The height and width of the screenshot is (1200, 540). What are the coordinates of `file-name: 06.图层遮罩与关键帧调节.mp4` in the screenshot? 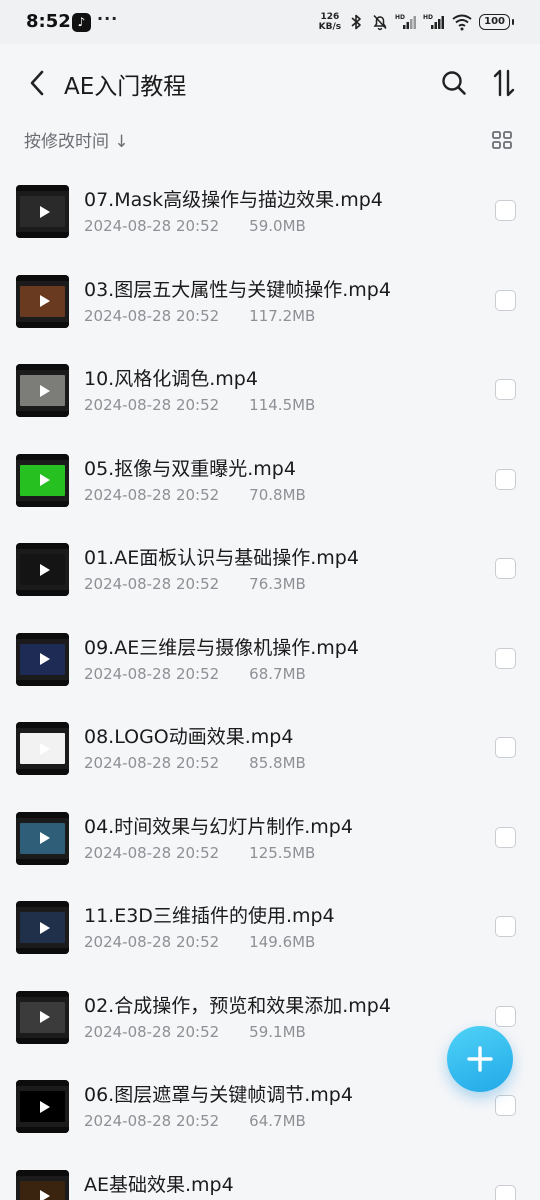 It's located at (218, 1095).